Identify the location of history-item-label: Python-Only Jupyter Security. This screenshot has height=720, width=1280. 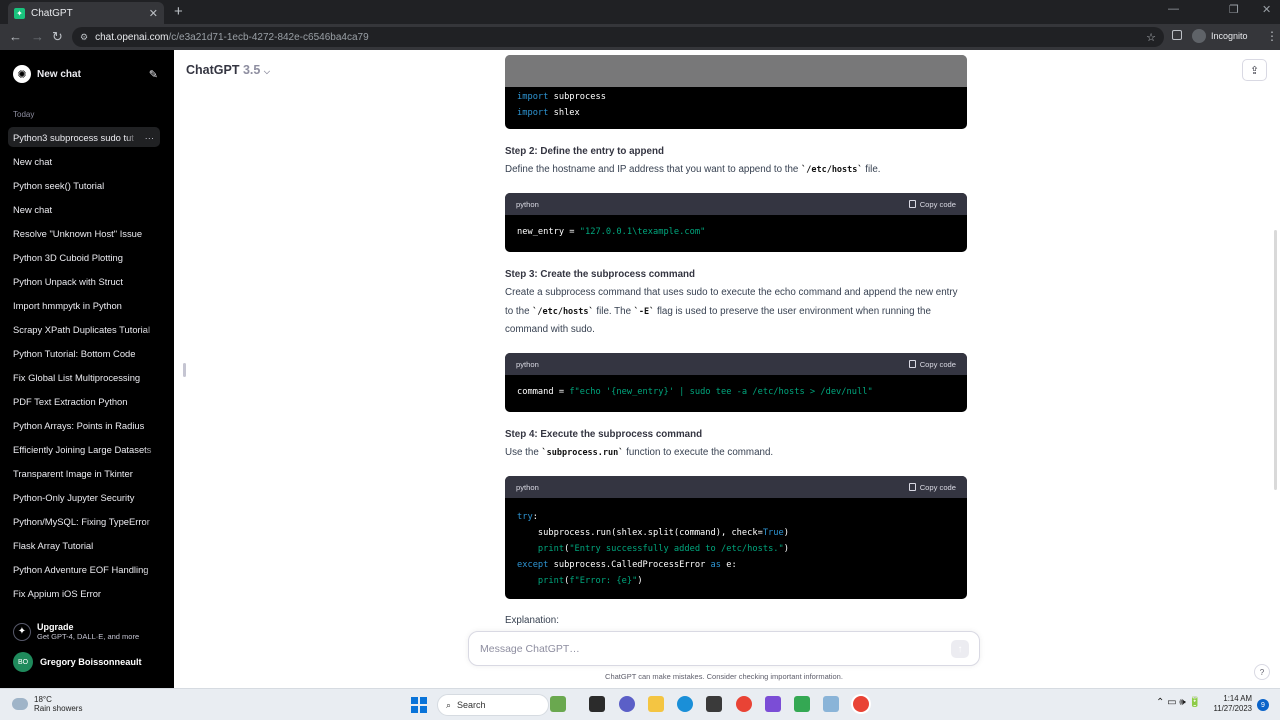
(74, 497).